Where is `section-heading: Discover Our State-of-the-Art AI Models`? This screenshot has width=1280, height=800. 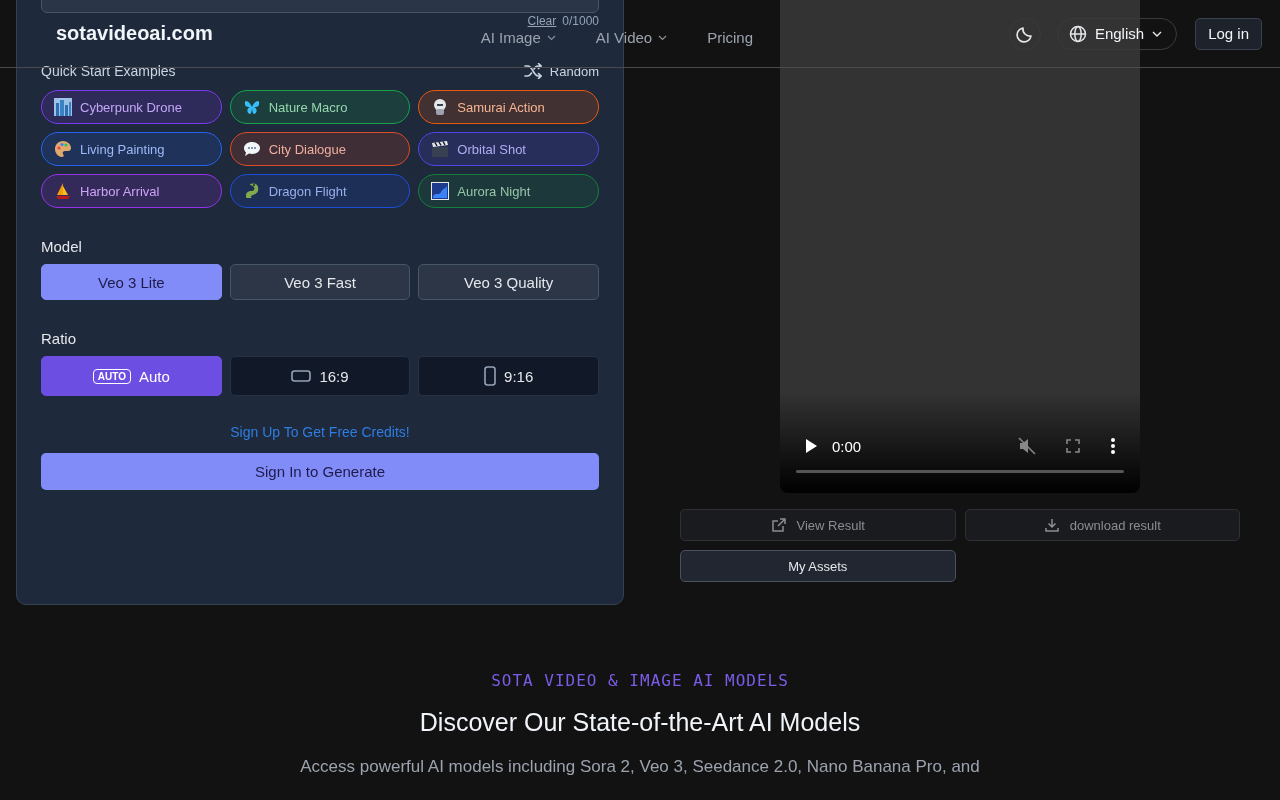
section-heading: Discover Our State-of-the-Art AI Models is located at coordinates (640, 722).